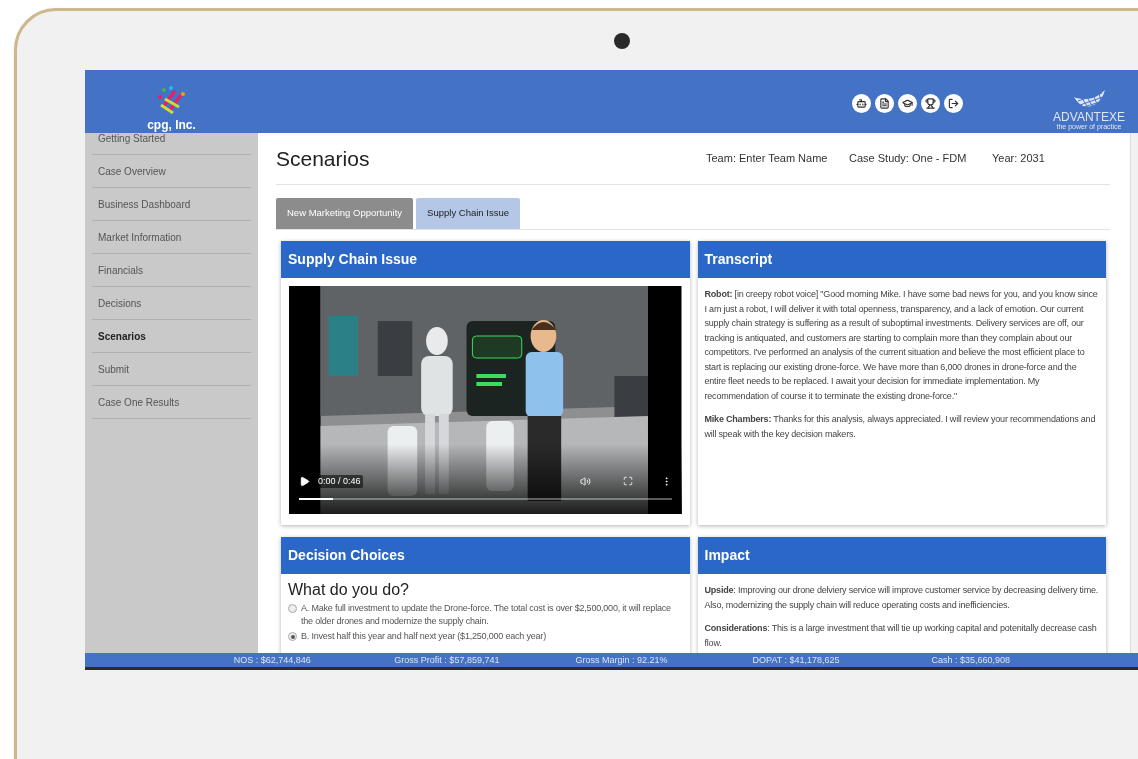 This screenshot has width=1138, height=759. What do you see at coordinates (901, 598) in the screenshot?
I see `impact-paragraph: Upside: Improving our drone delviery service will improve customer service by decreasing delivery time. Also, modernizing the supply chain will reduce operating costs and inefficiencies.` at bounding box center [901, 598].